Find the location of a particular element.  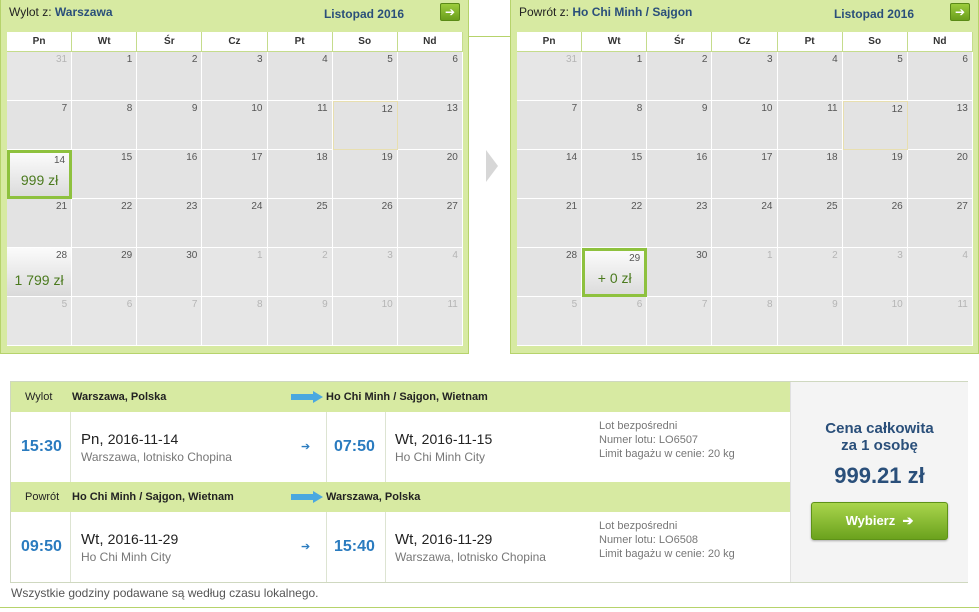

arrival-time: 15:40 is located at coordinates (354, 546).